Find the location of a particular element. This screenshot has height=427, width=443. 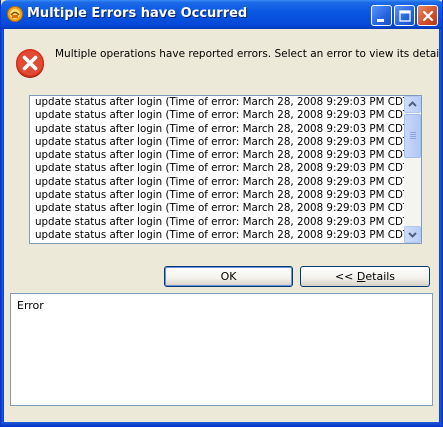

ok-button: OK is located at coordinates (228, 276).